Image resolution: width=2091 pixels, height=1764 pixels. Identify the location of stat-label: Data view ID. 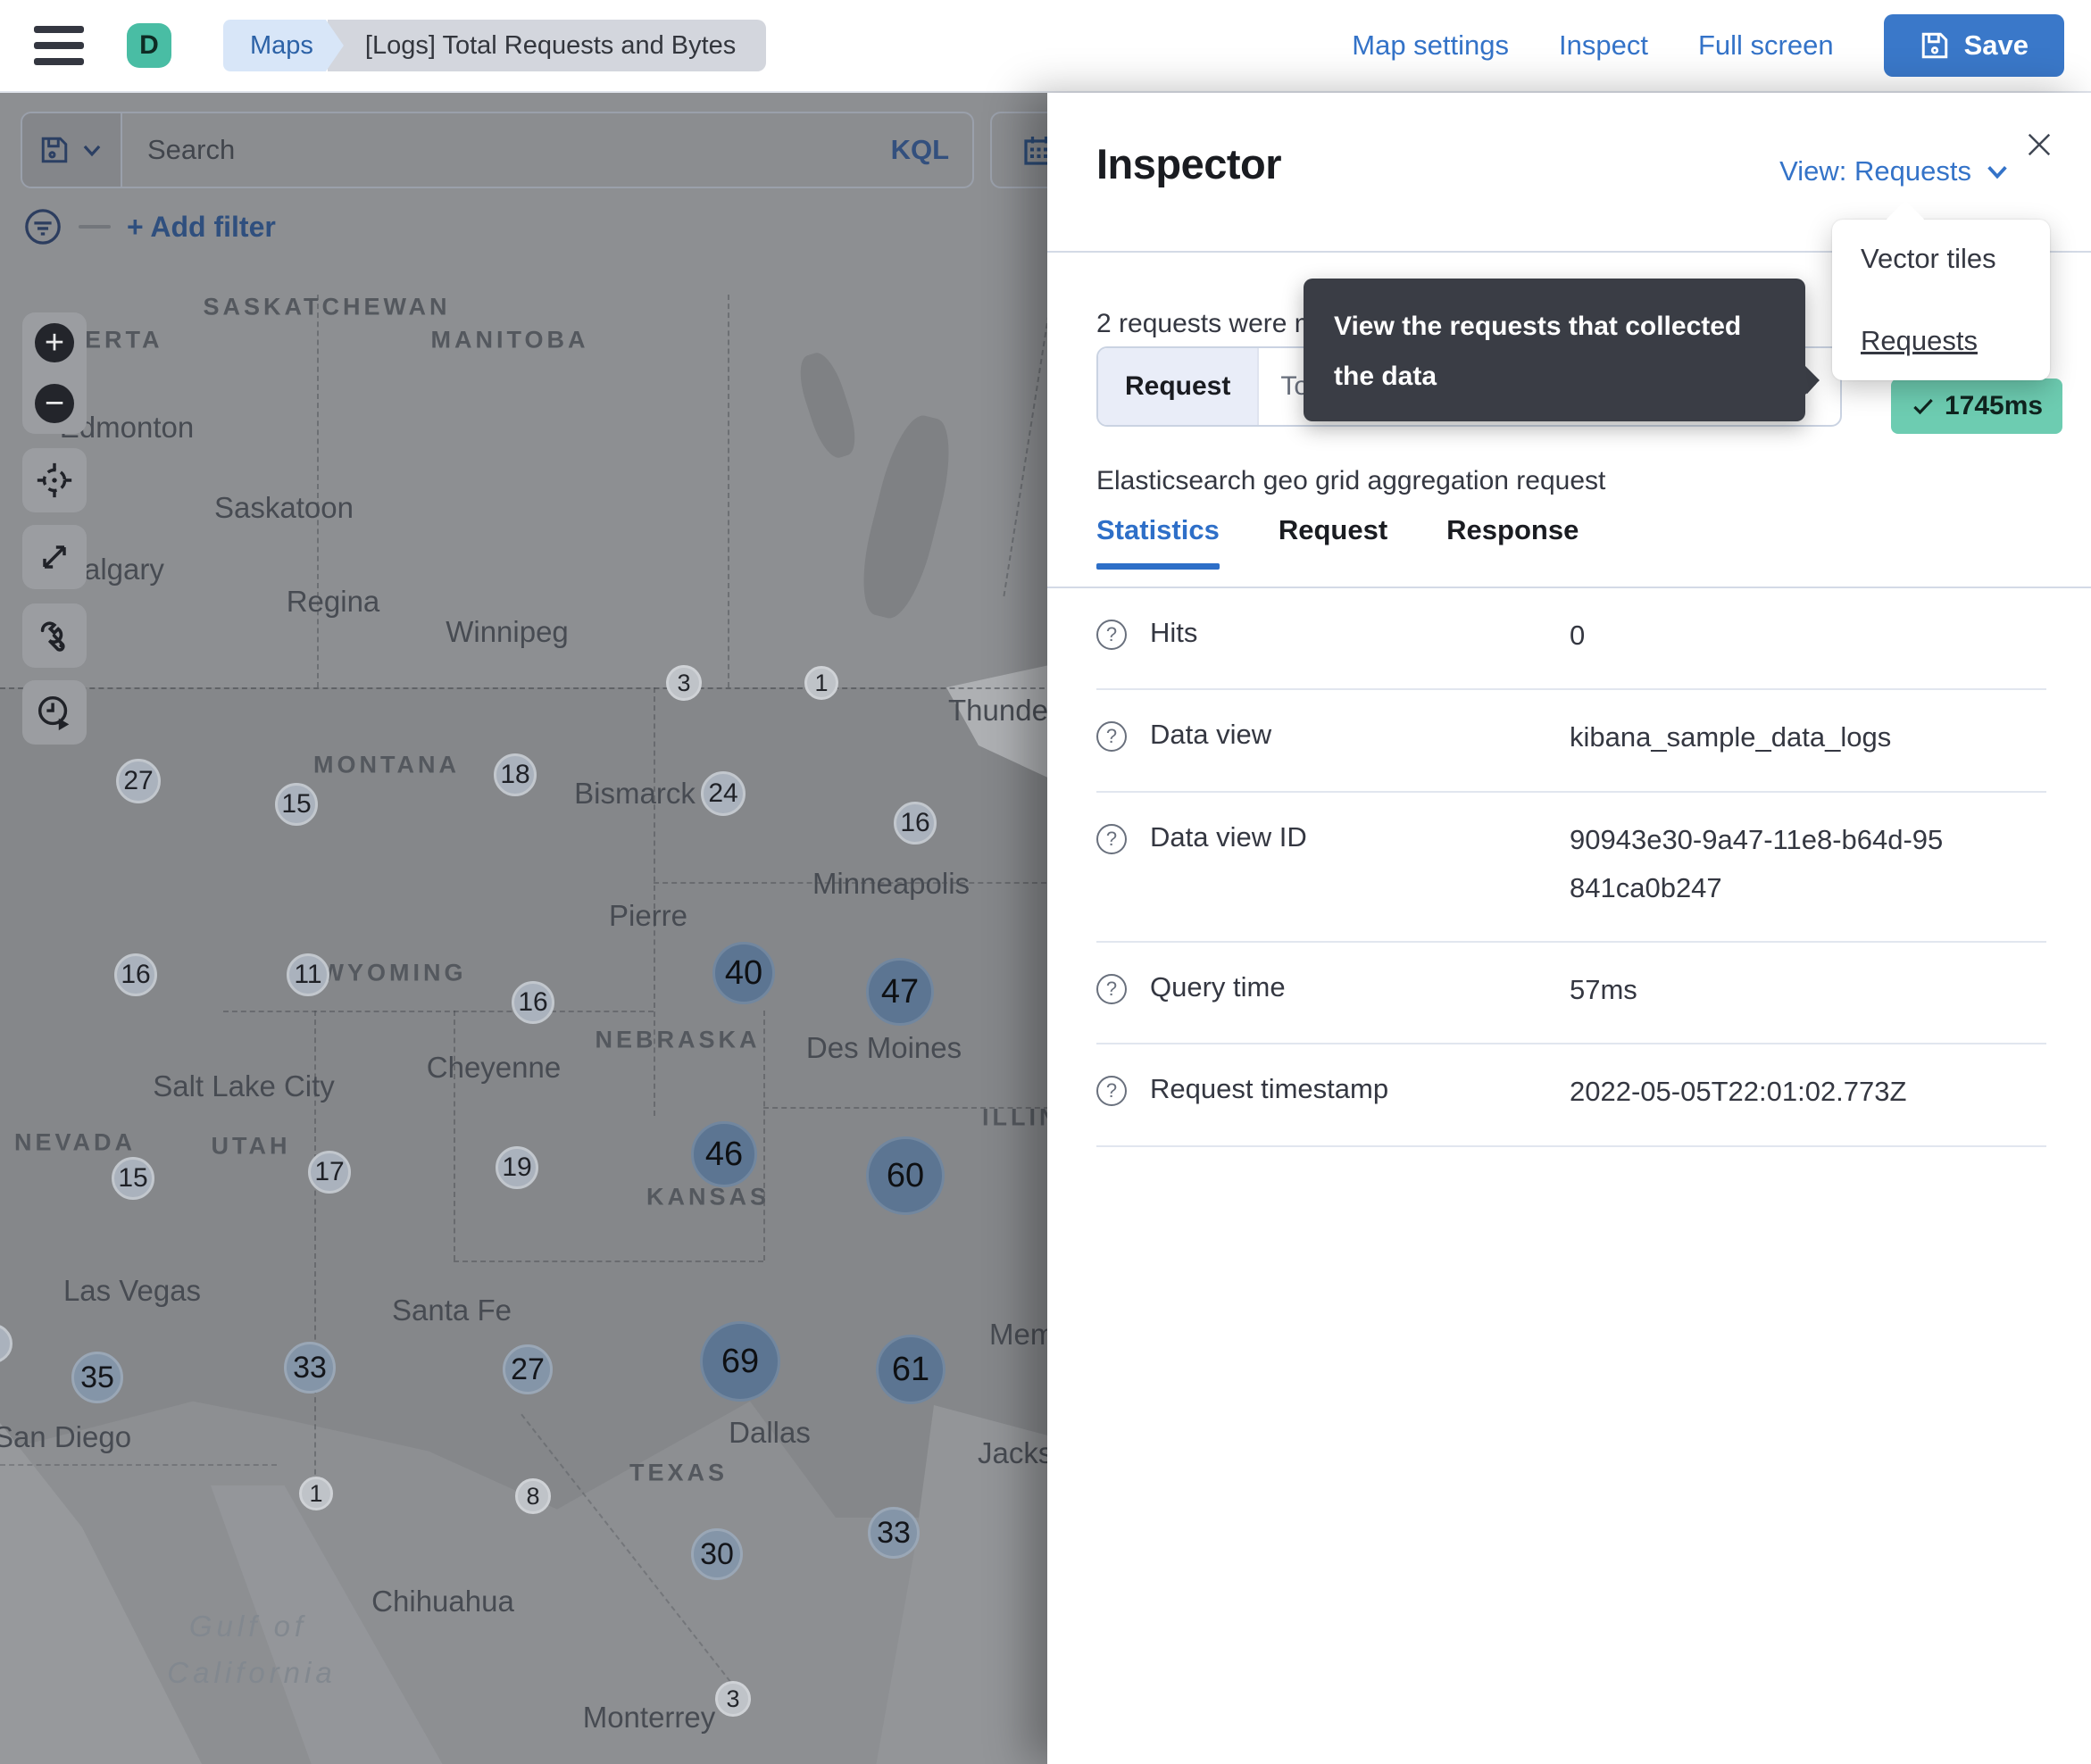
(1228, 836).